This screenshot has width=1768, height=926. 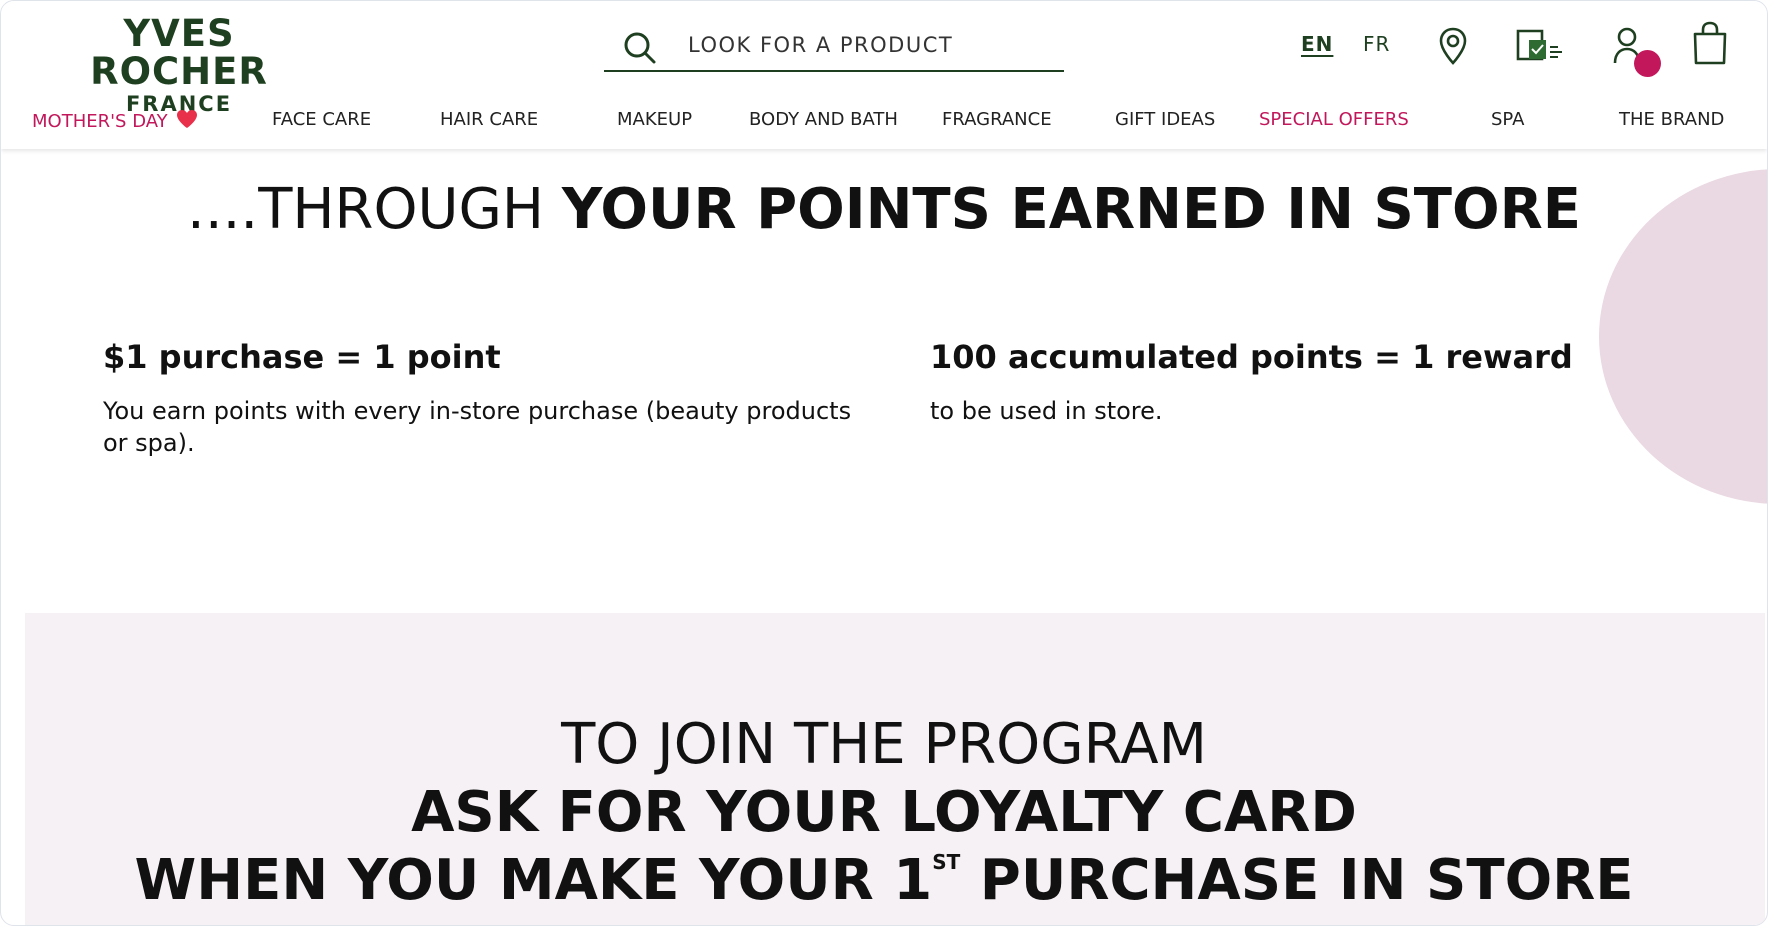 I want to click on nav-item-makeup: MAKEUP, so click(x=654, y=119).